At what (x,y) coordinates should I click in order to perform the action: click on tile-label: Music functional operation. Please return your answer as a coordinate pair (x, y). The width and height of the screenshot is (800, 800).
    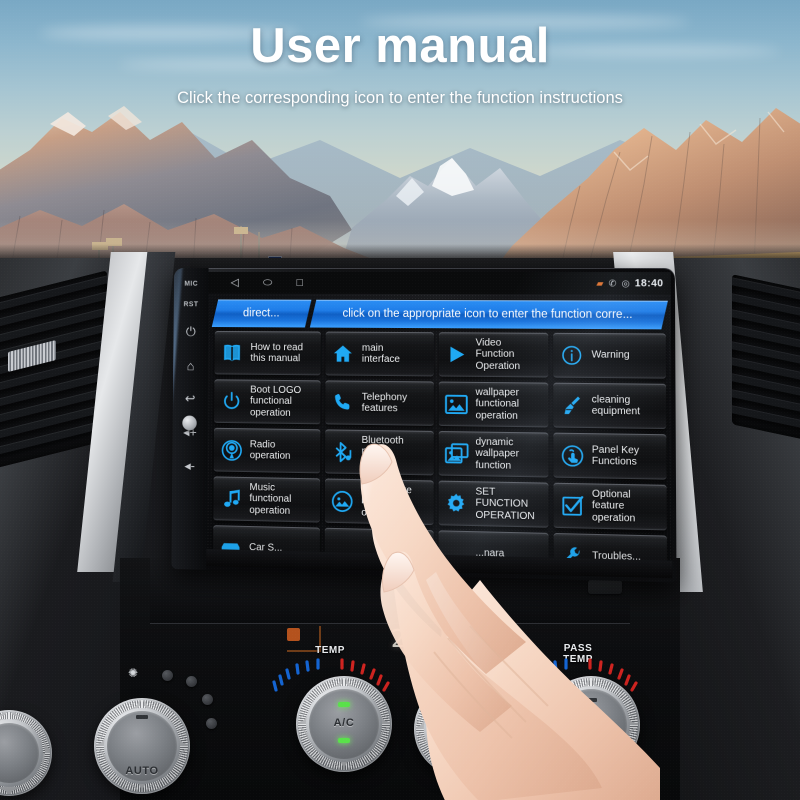
    Looking at the image, I should click on (270, 499).